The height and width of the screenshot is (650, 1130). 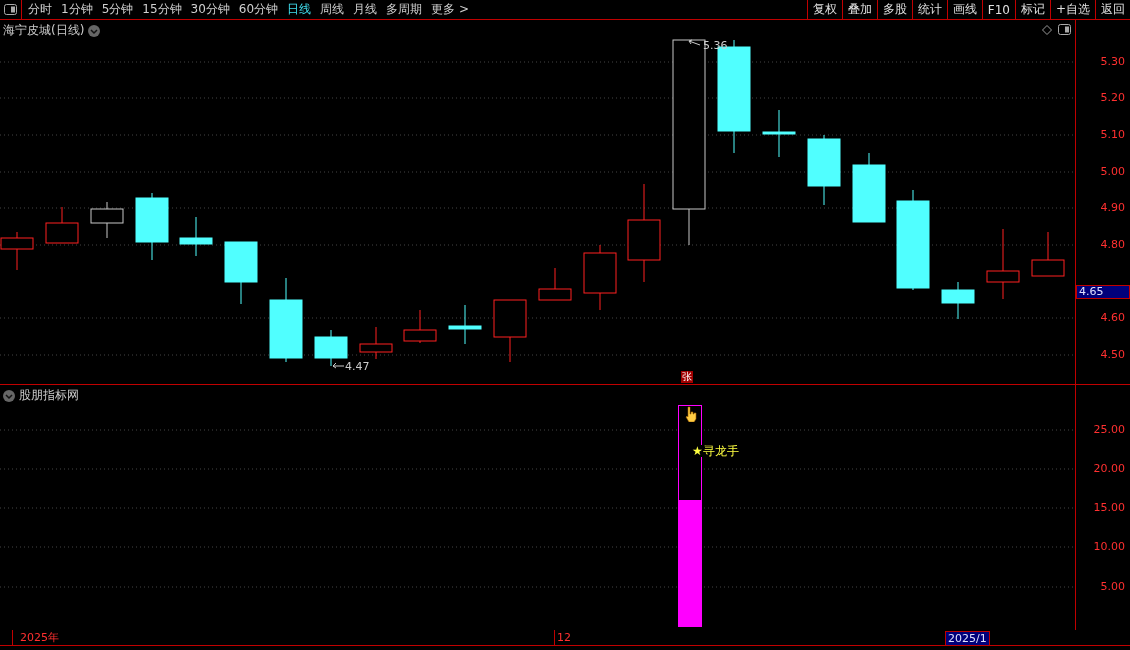 What do you see at coordinates (998, 9) in the screenshot?
I see `toolbar-button: F10` at bounding box center [998, 9].